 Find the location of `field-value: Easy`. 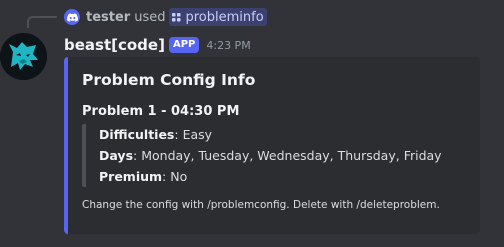

field-value: Easy is located at coordinates (195, 134).